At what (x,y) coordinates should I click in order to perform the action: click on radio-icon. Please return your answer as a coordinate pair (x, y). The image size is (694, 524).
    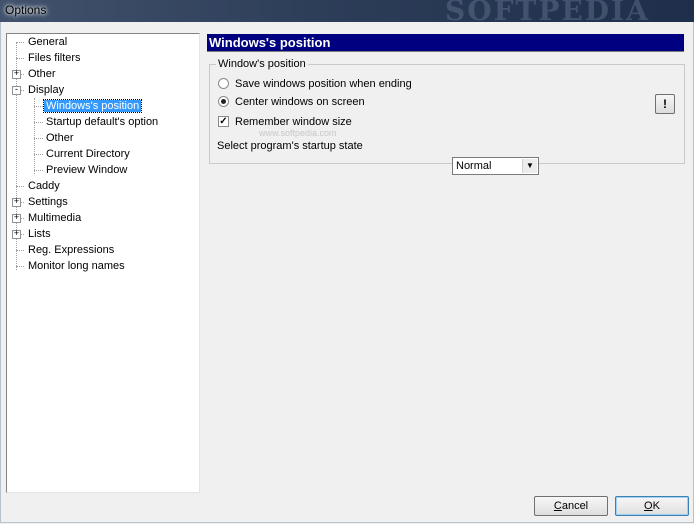
    Looking at the image, I should click on (223, 83).